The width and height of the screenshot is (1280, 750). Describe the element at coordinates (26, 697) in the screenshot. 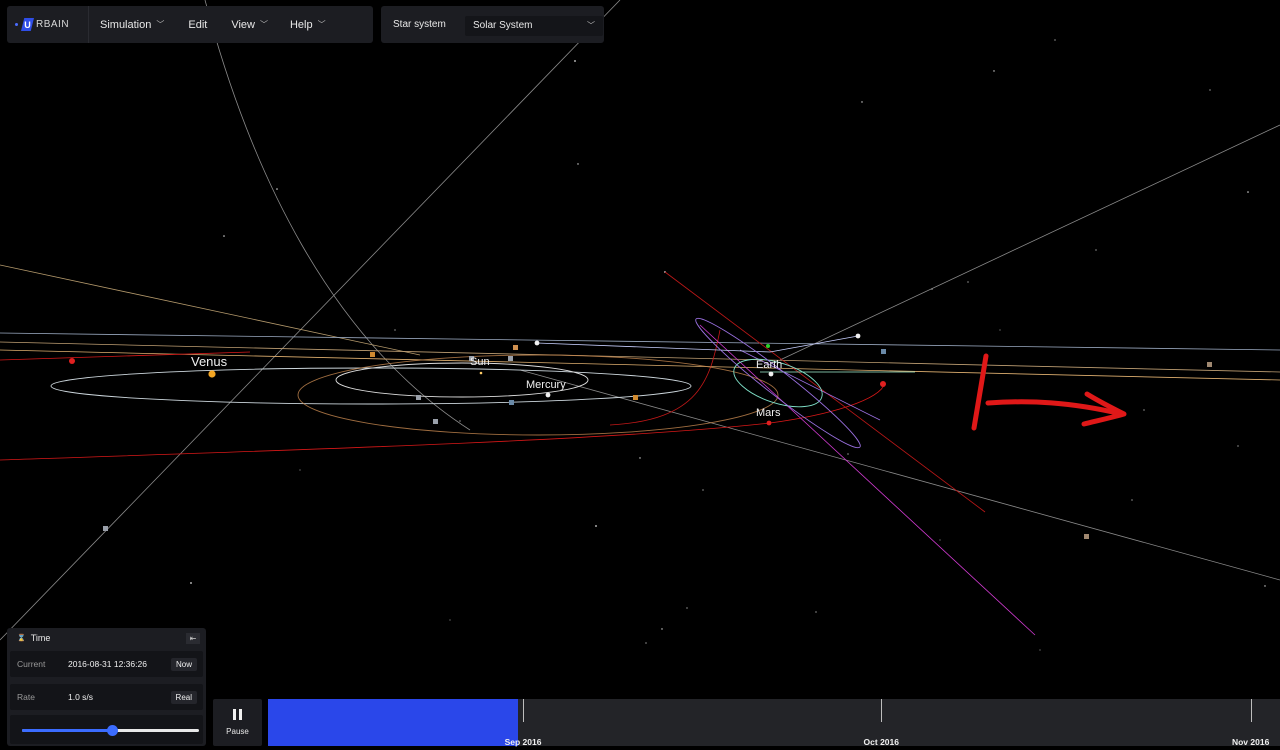

I see `rate-label: Rate` at that location.